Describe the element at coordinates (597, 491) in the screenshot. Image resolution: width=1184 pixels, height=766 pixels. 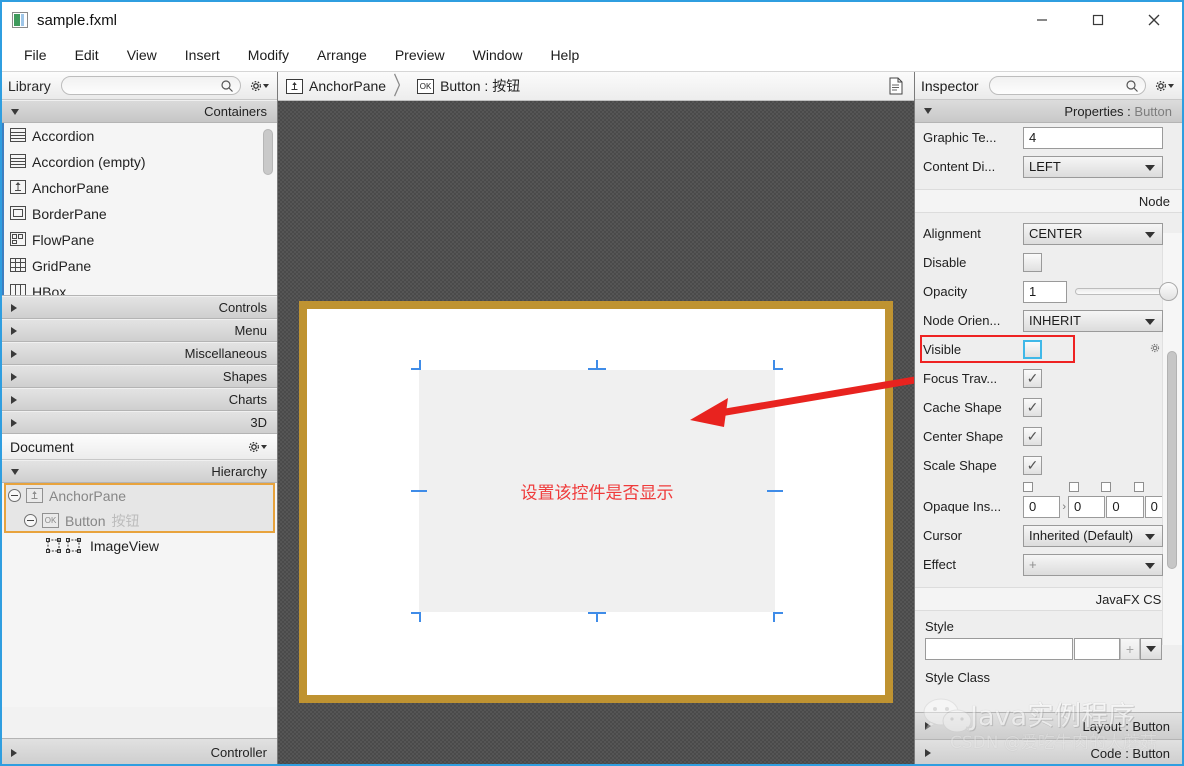
I see `canvas-button-node: 设置该控件是否显示` at that location.